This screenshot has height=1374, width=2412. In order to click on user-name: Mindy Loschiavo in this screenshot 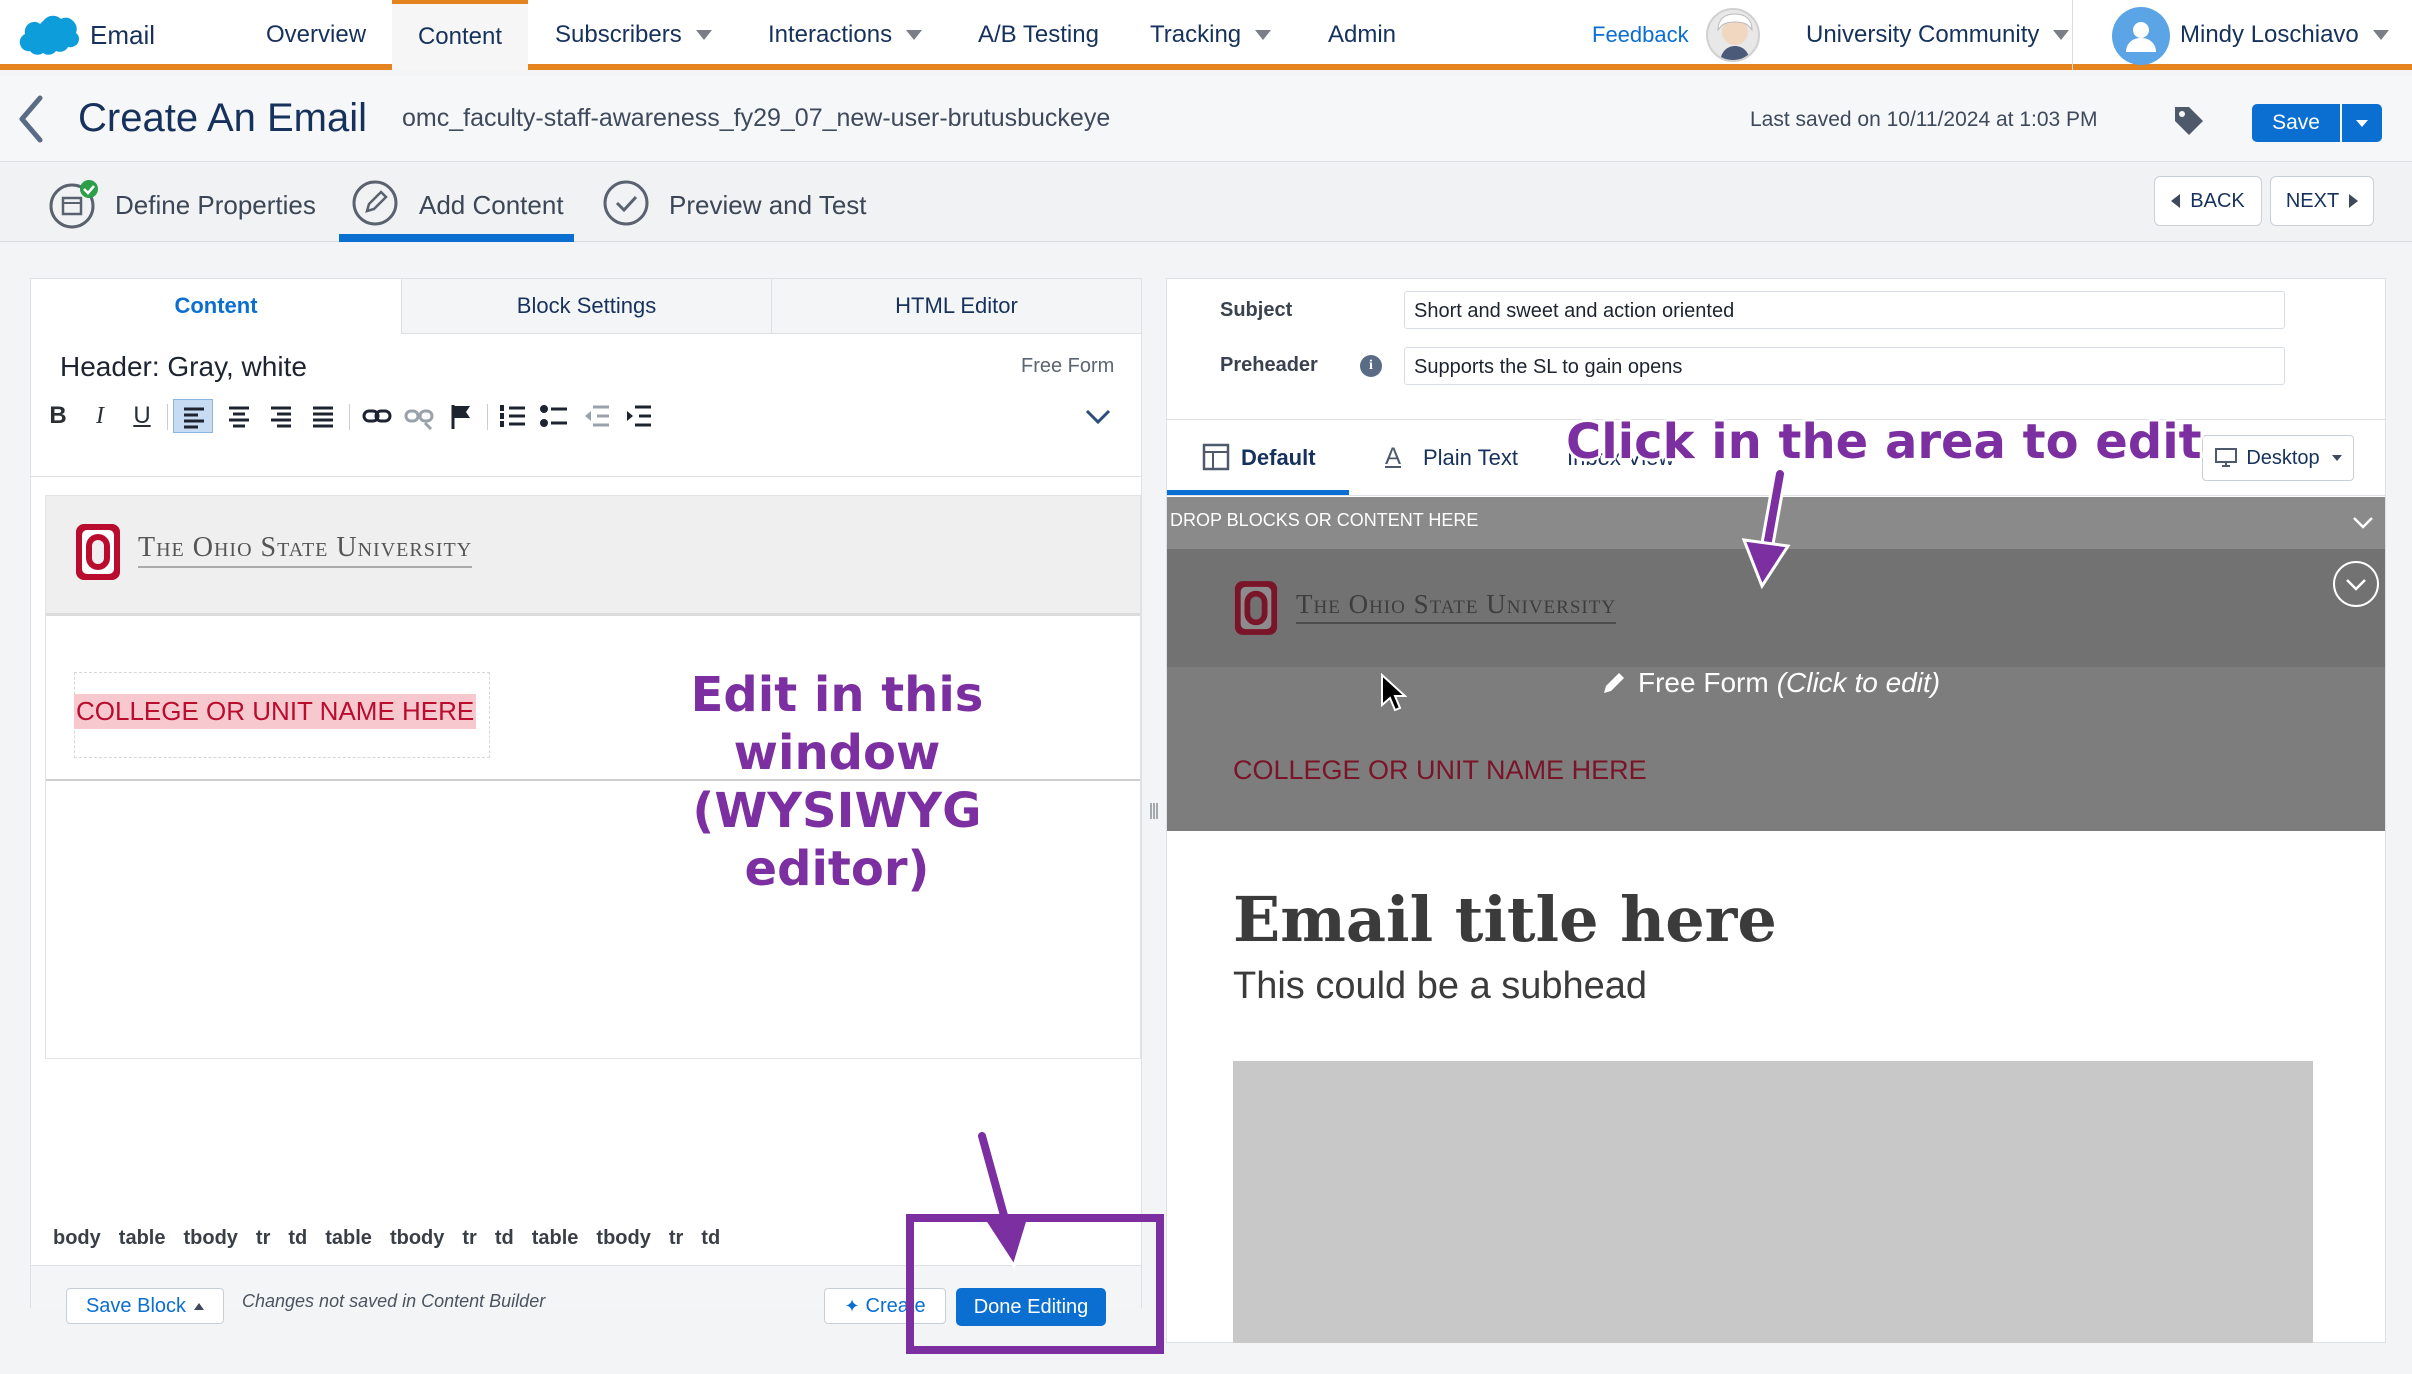, I will do `click(2269, 34)`.